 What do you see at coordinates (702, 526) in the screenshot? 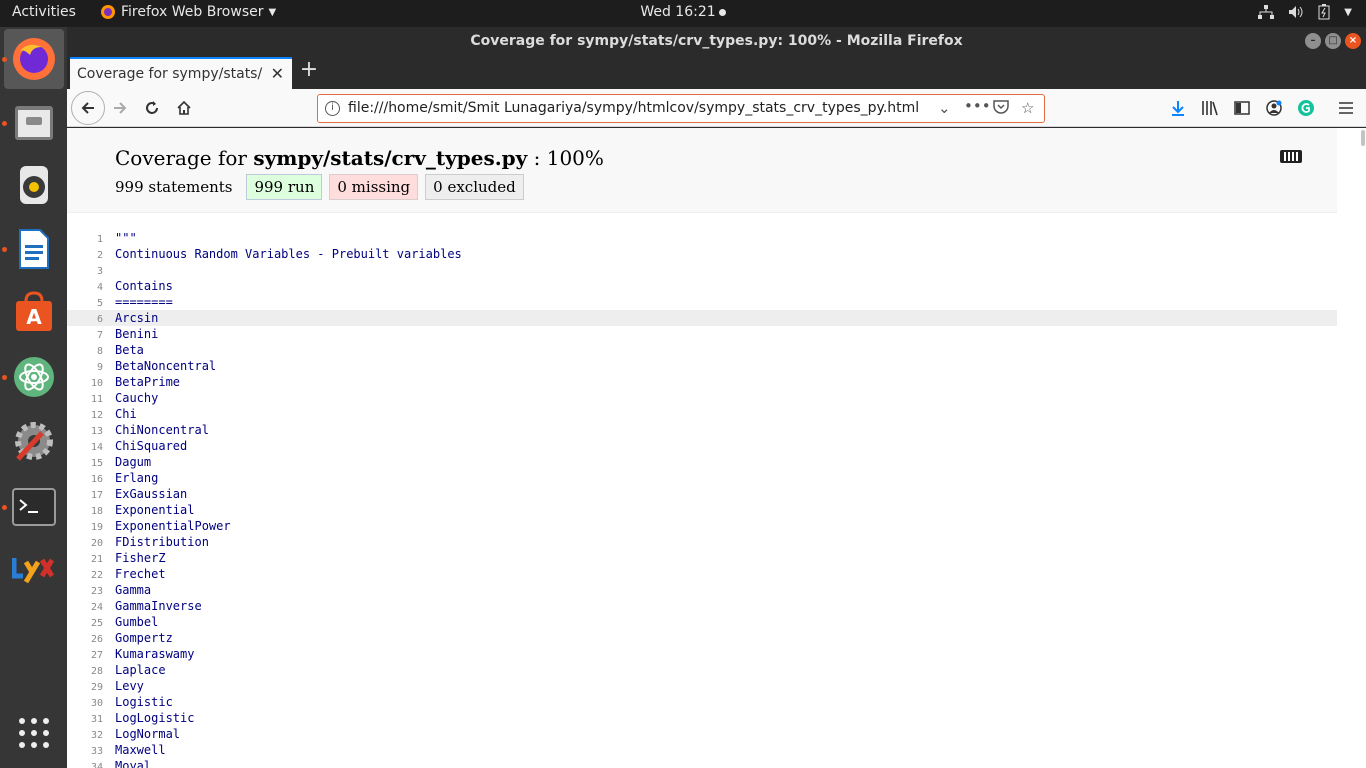
I see `source-line: 19 ExponentialPower` at bounding box center [702, 526].